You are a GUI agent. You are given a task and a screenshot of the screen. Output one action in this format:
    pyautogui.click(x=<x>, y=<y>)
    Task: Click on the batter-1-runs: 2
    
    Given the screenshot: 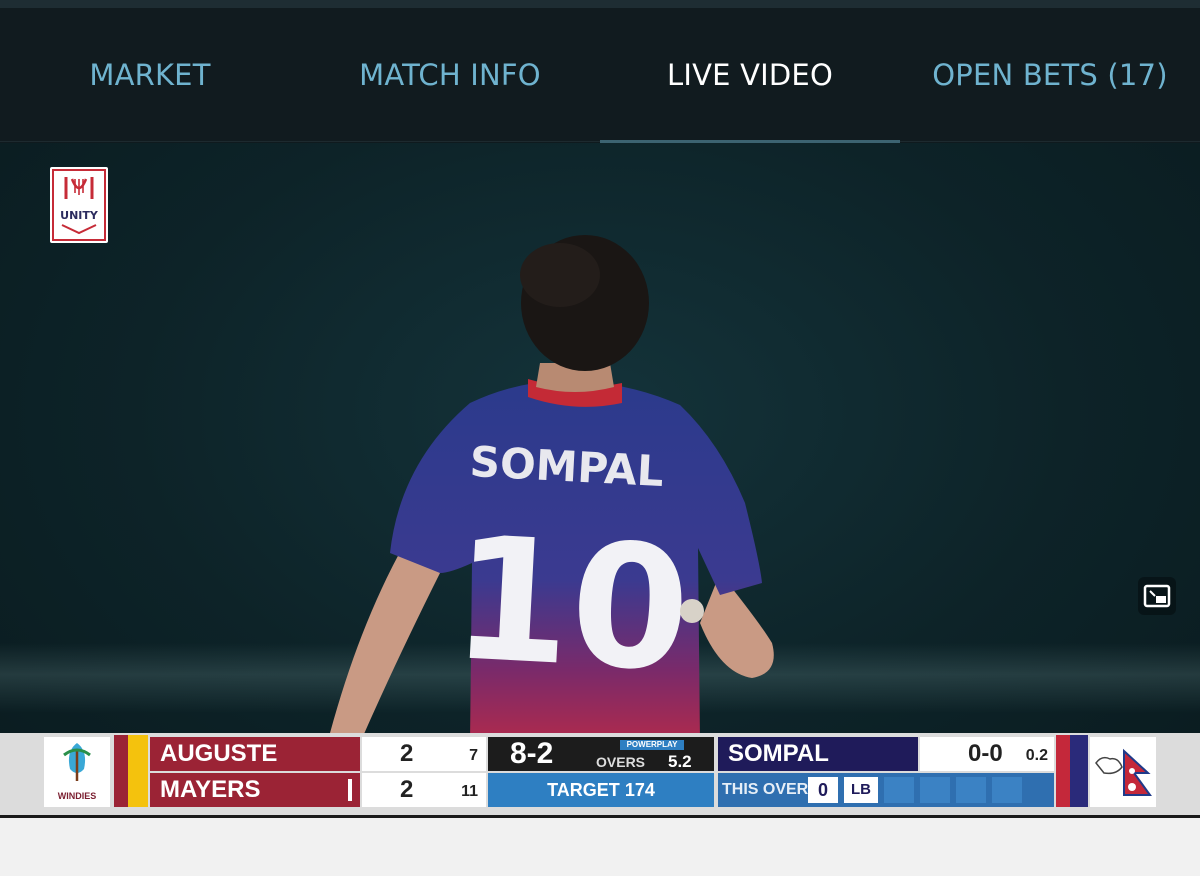 What is the action you would take?
    pyautogui.click(x=407, y=753)
    